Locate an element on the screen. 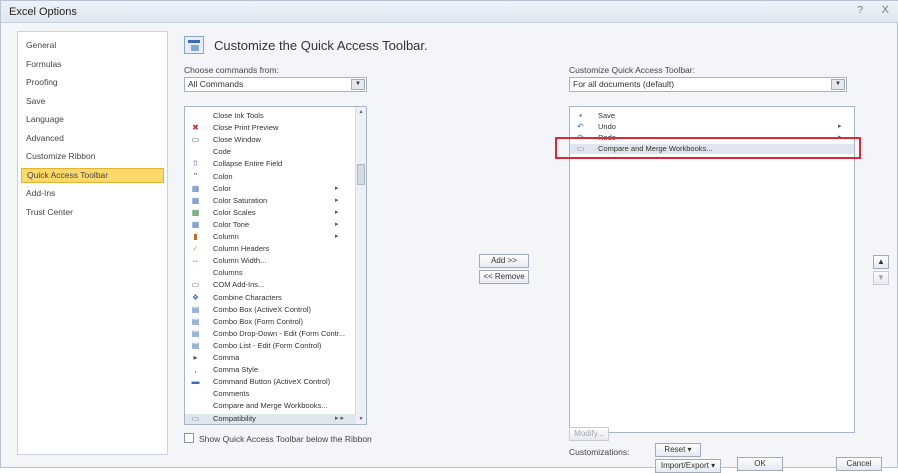 The height and width of the screenshot is (473, 898). help-button: ? is located at coordinates (860, 10).